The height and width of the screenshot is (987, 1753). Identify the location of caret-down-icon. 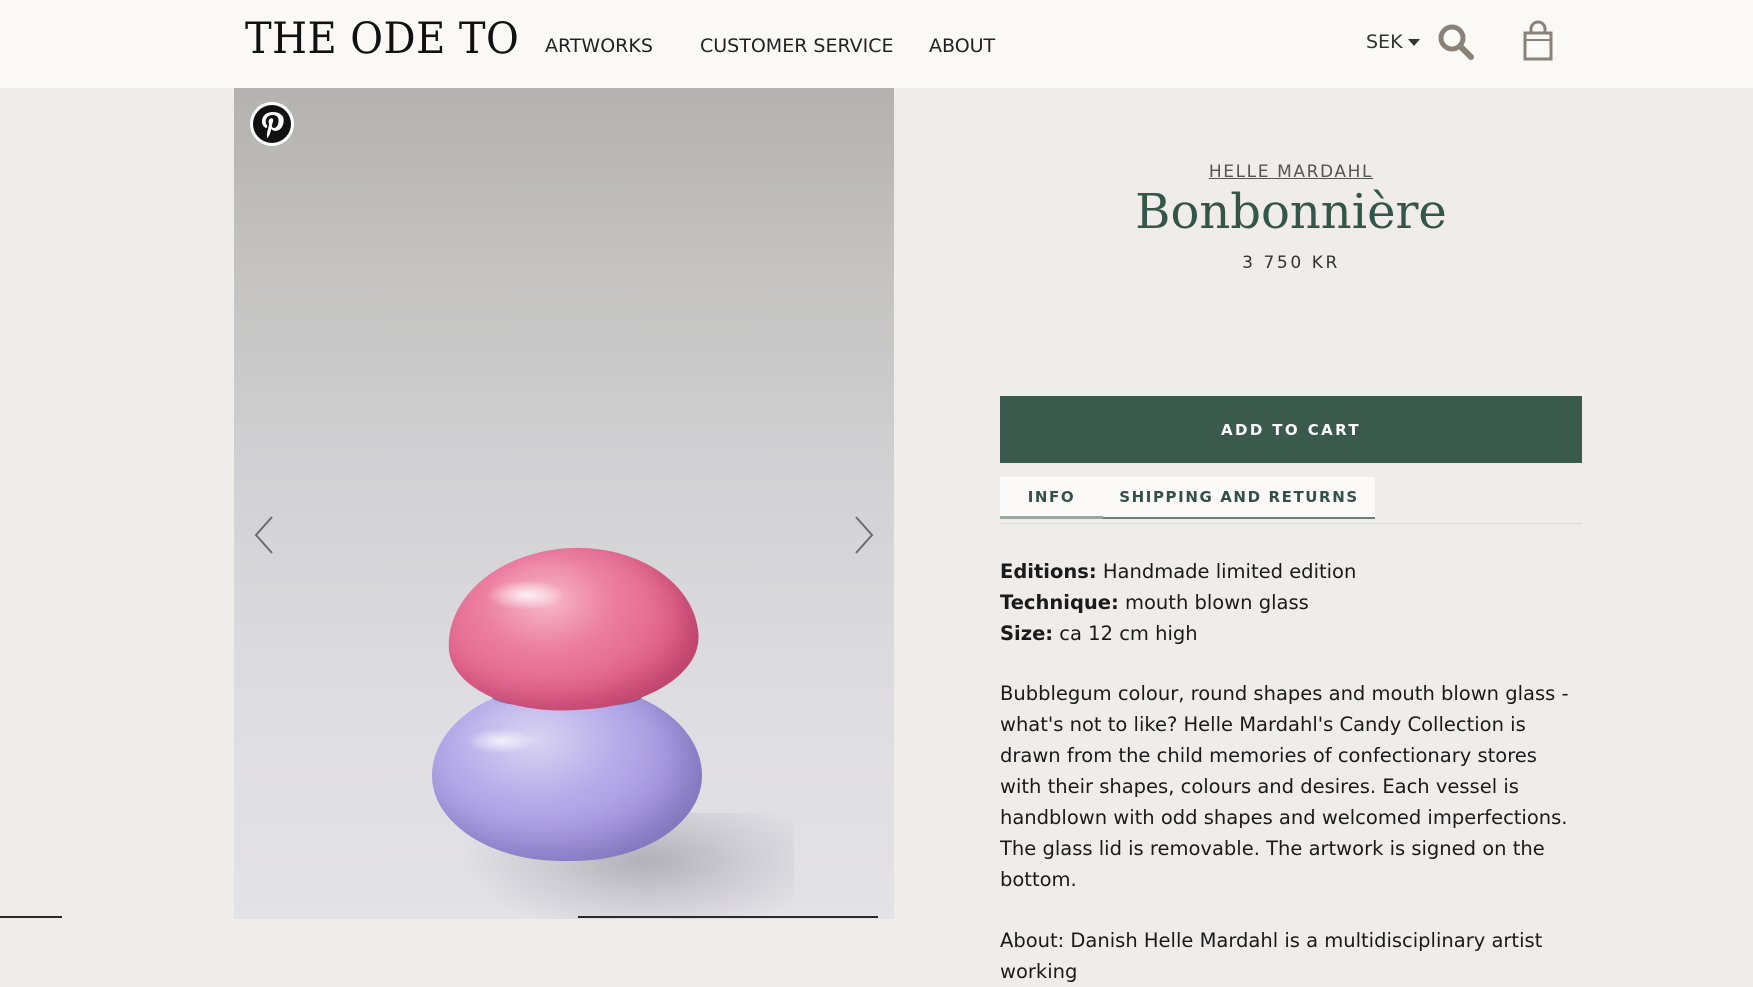
(1413, 42).